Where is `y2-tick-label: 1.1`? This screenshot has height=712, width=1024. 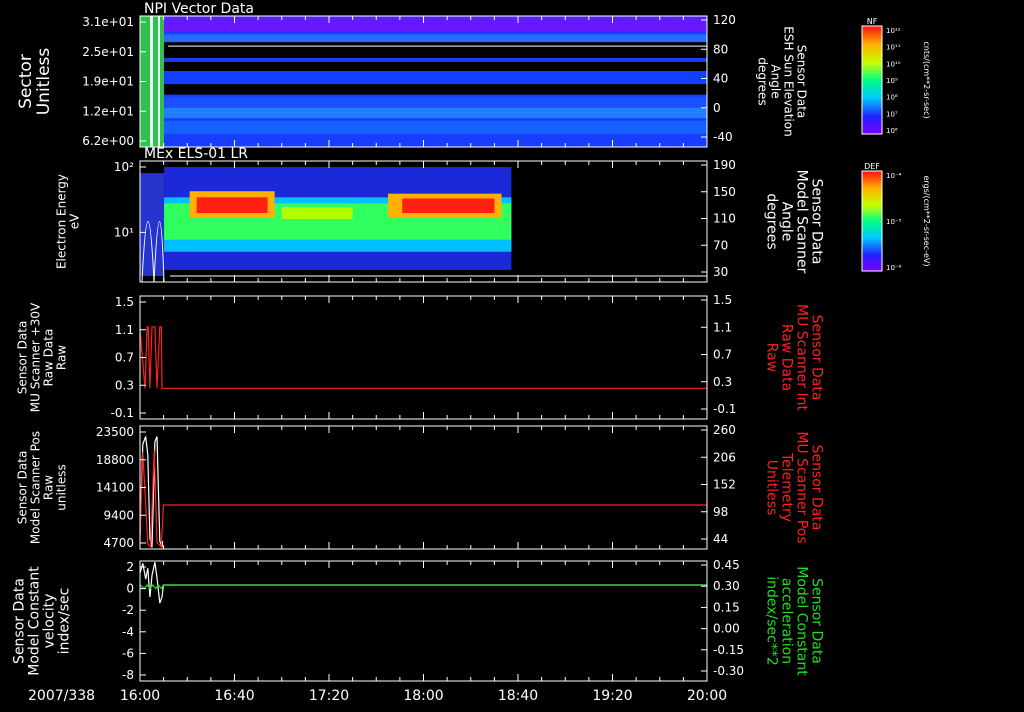 y2-tick-label: 1.1 is located at coordinates (722, 327).